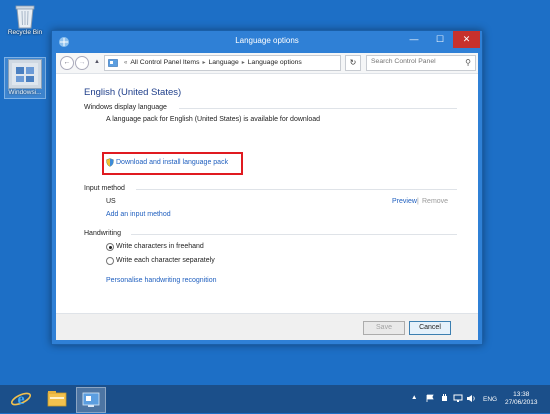 The width and height of the screenshot is (550, 414). I want to click on handwriting-heading: Handwriting, so click(102, 233).